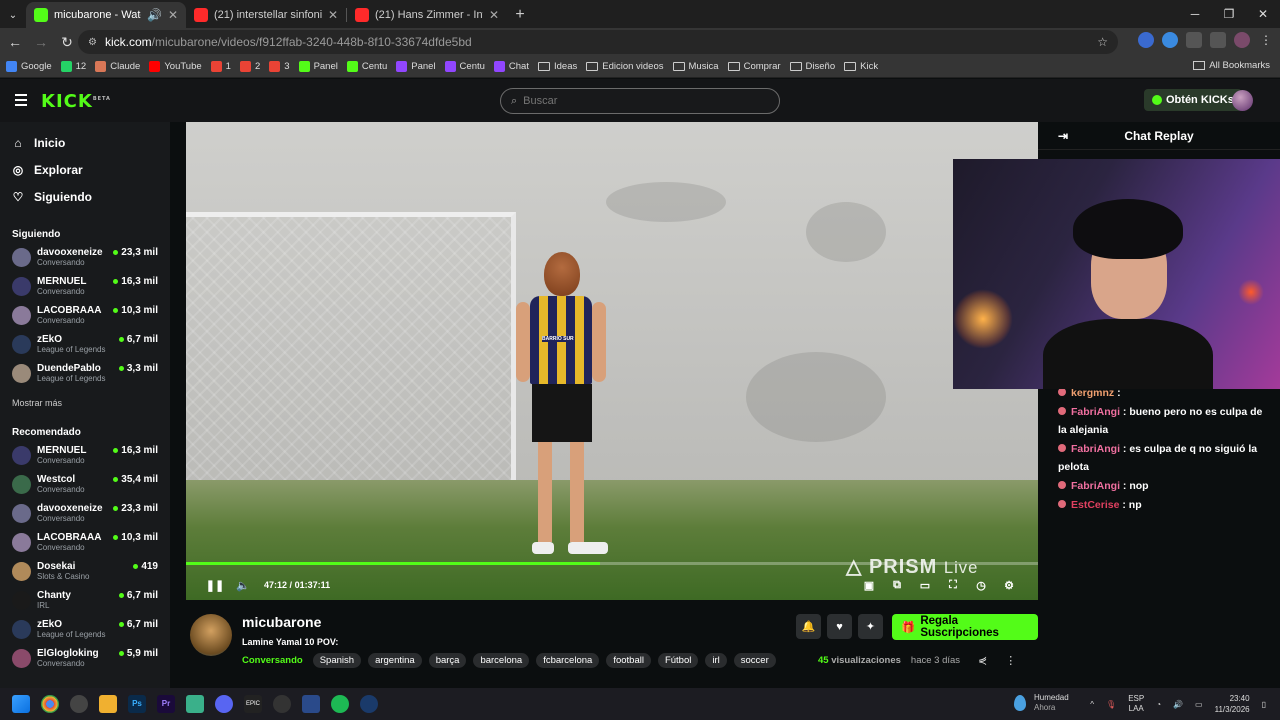 Image resolution: width=1280 pixels, height=720 pixels. Describe the element at coordinates (925, 585) in the screenshot. I see `theater-mode-icon: ▭` at that location.